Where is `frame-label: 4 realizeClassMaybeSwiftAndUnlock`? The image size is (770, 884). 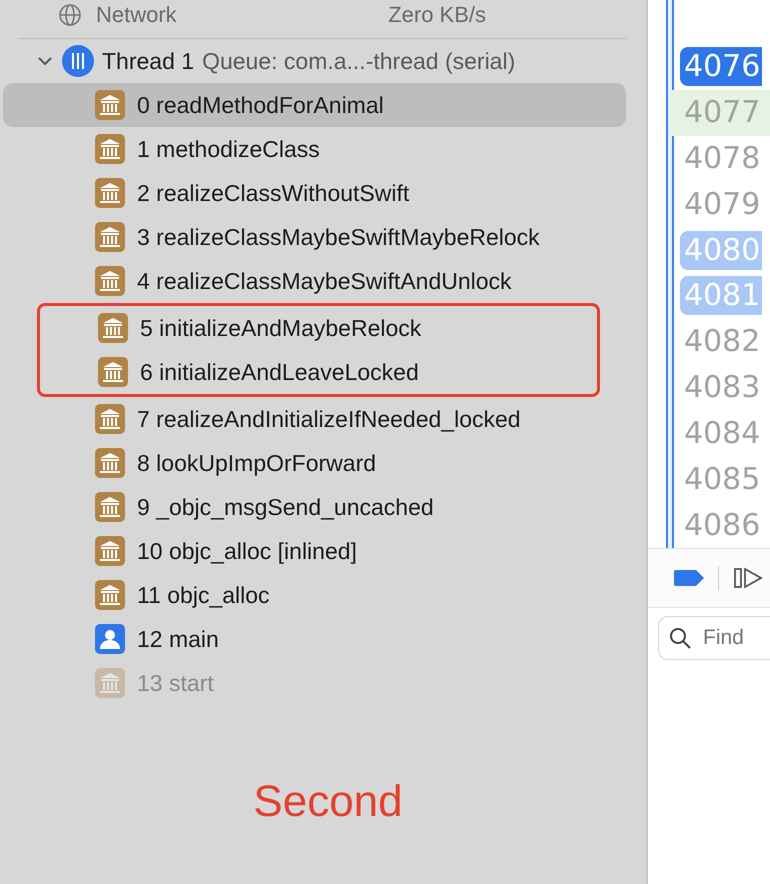
frame-label: 4 realizeClassMaybeSwiftAndUnlock is located at coordinates (324, 281).